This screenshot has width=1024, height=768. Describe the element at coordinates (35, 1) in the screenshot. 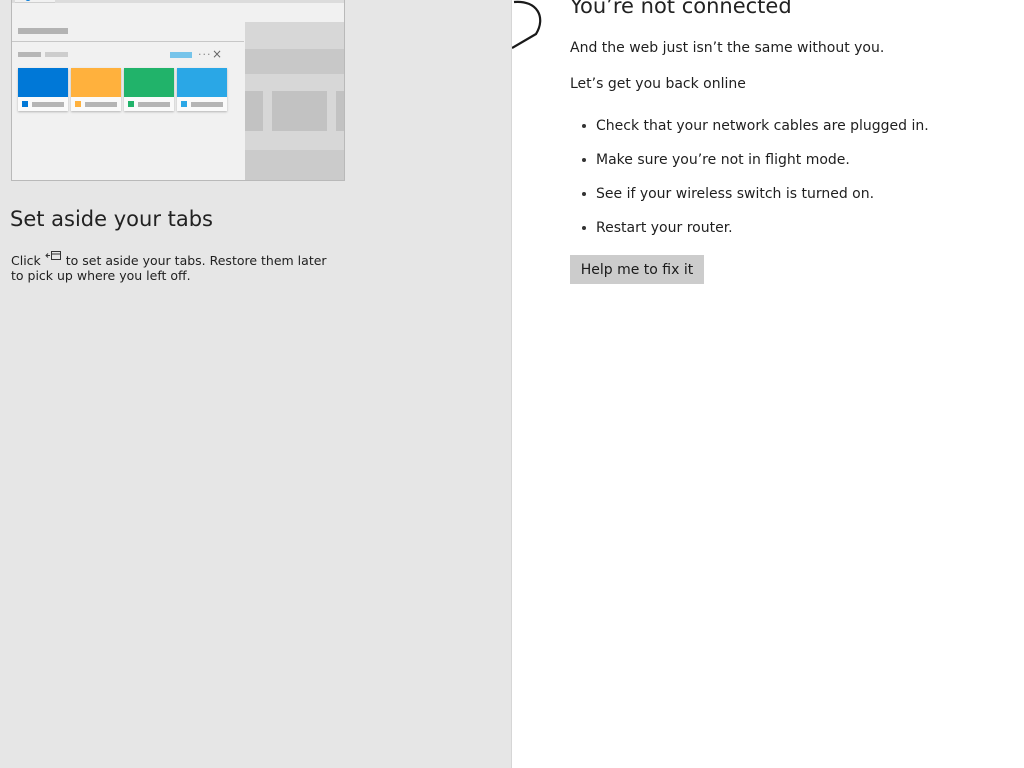

I see `illustration-active-tab` at that location.